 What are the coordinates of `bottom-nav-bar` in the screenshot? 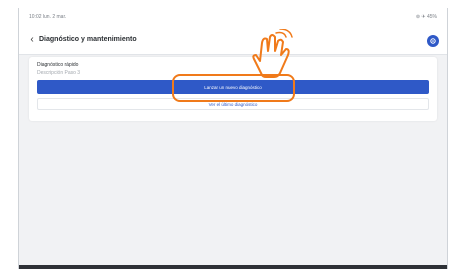 It's located at (233, 267).